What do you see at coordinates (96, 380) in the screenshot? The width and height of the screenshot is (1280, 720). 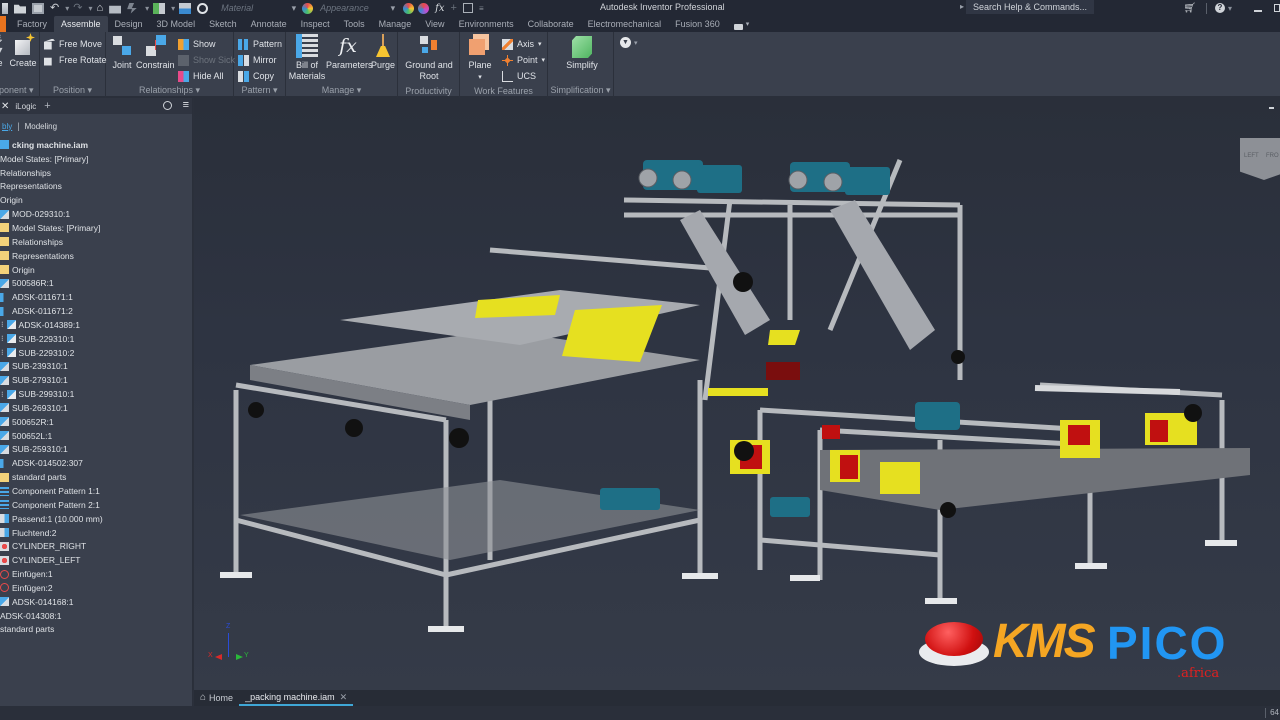 I see `browser-tree-item: SUB-279310:1` at bounding box center [96, 380].